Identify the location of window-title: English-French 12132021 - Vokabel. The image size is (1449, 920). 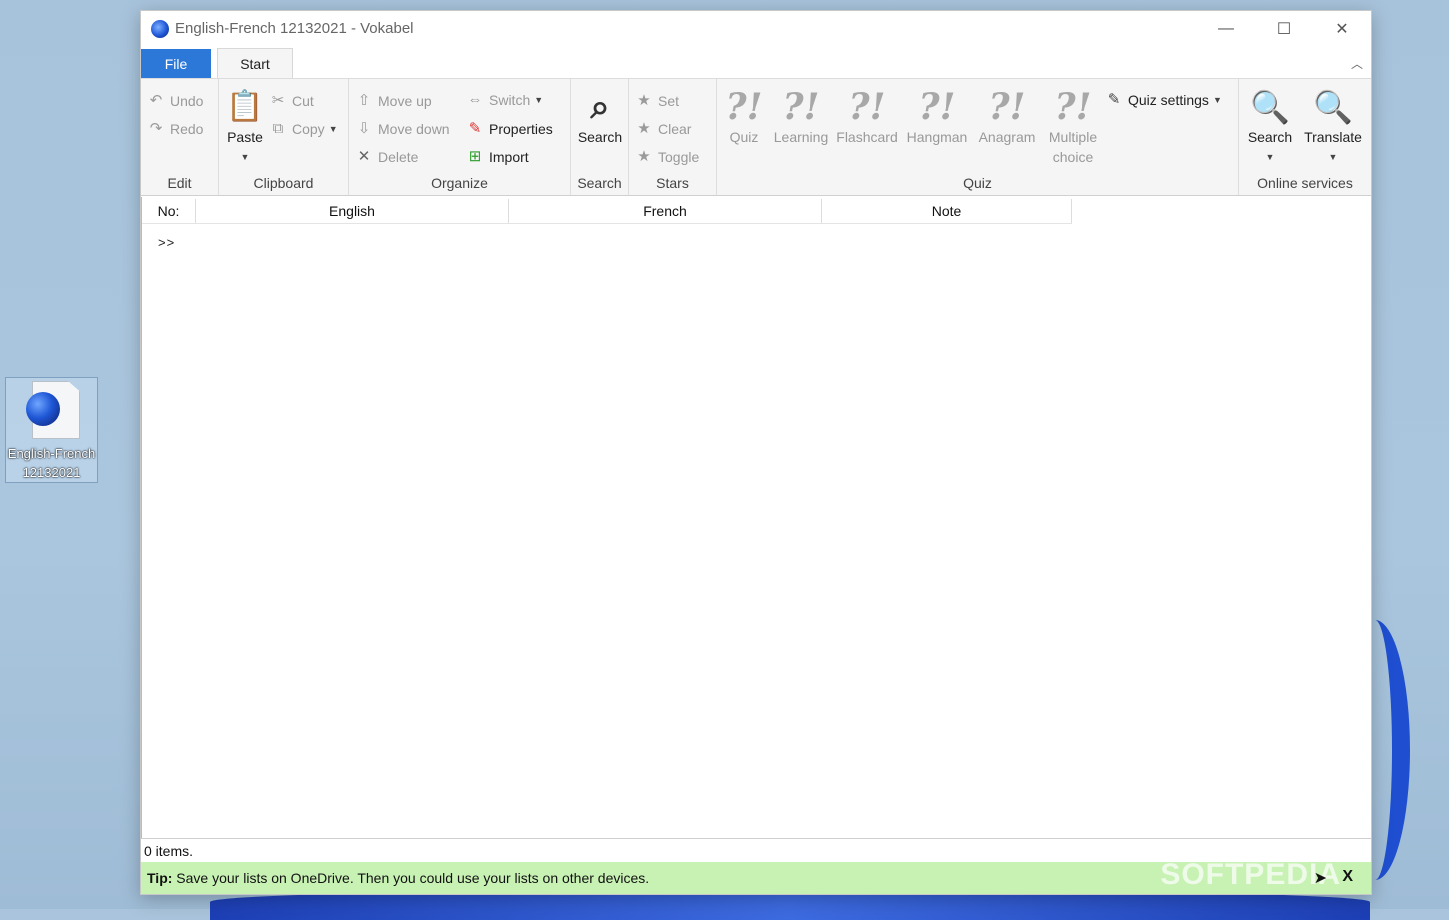
(294, 28).